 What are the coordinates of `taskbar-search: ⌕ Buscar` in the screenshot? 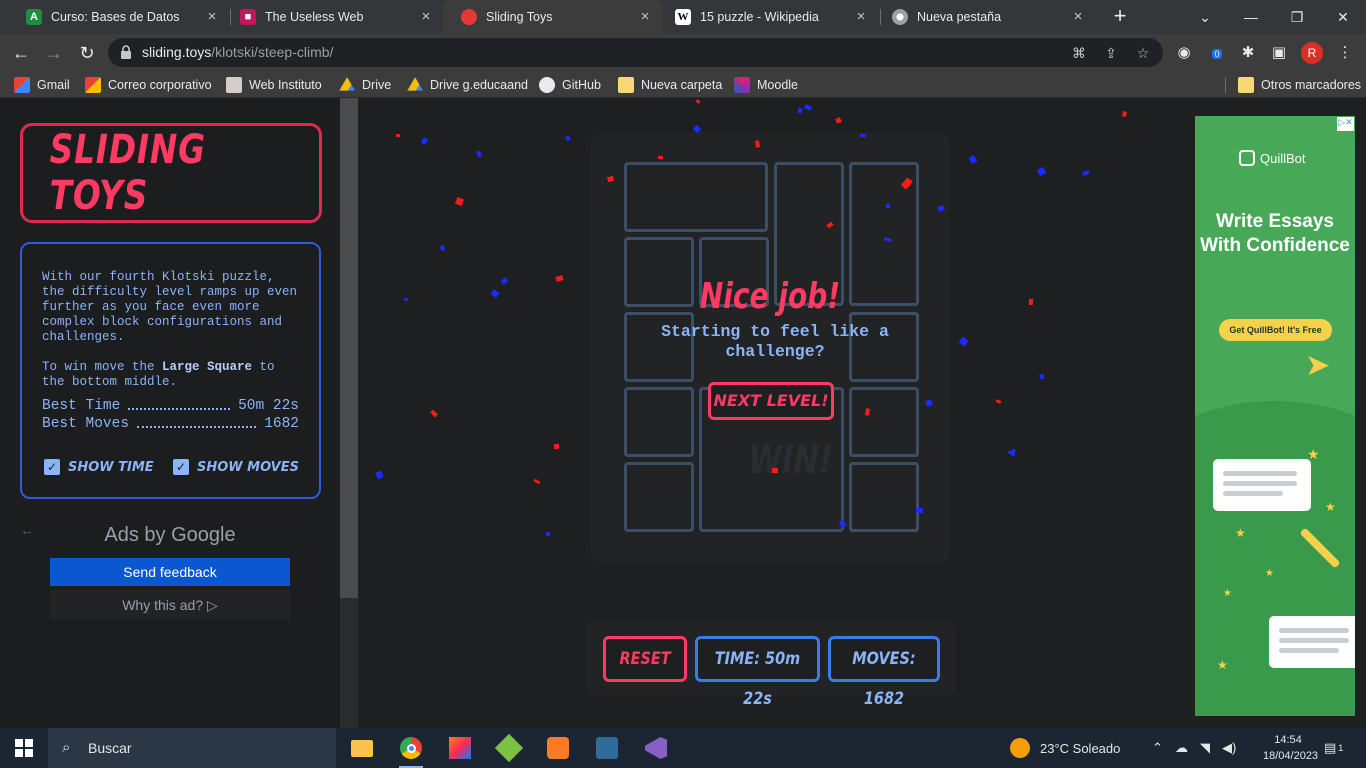 It's located at (192, 748).